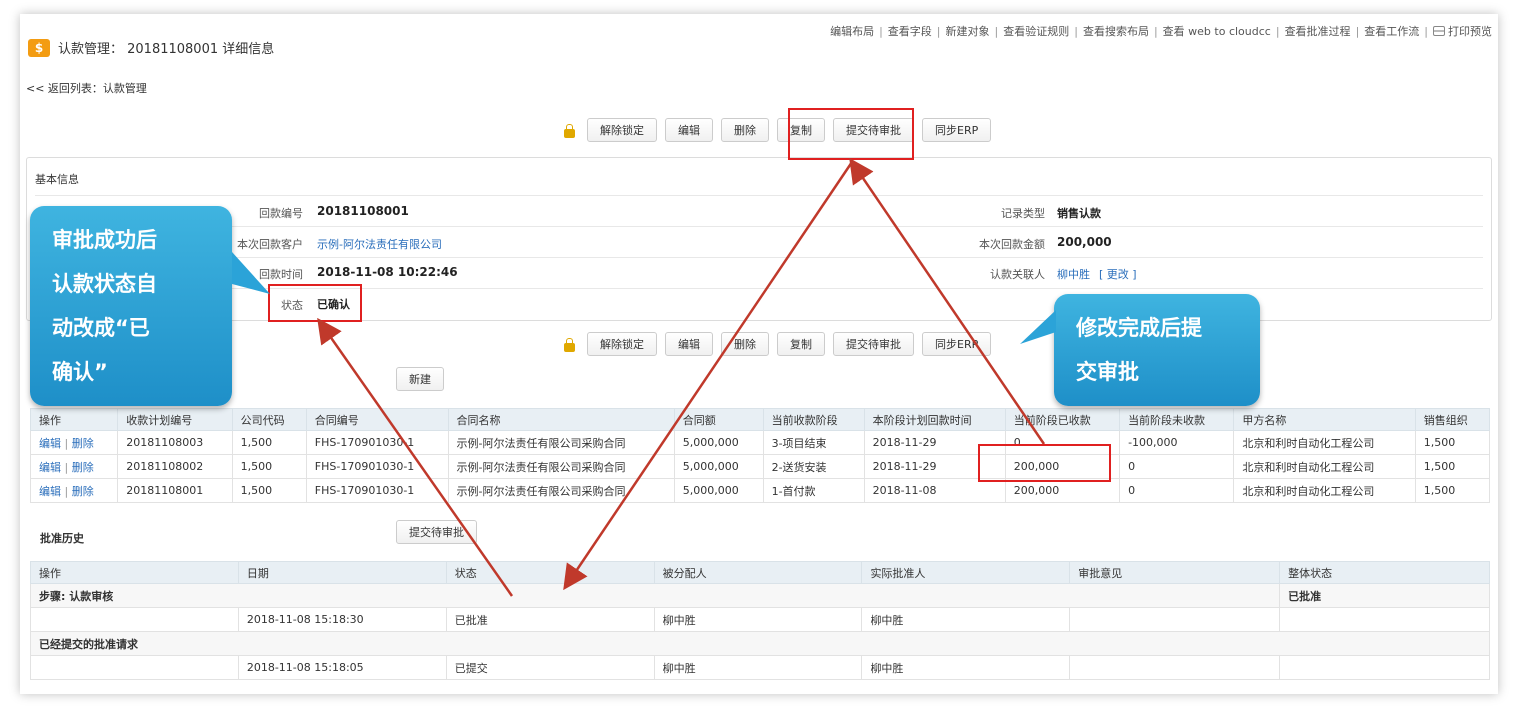  What do you see at coordinates (1157, 350) in the screenshot?
I see `callout-submit-after-edit: 修改完成后提 交审批` at bounding box center [1157, 350].